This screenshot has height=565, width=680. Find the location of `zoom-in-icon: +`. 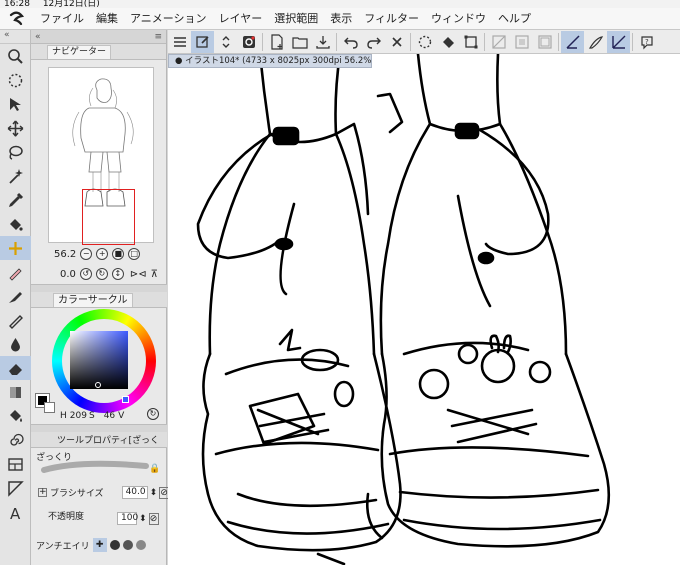

zoom-in-icon: + is located at coordinates (102, 254).